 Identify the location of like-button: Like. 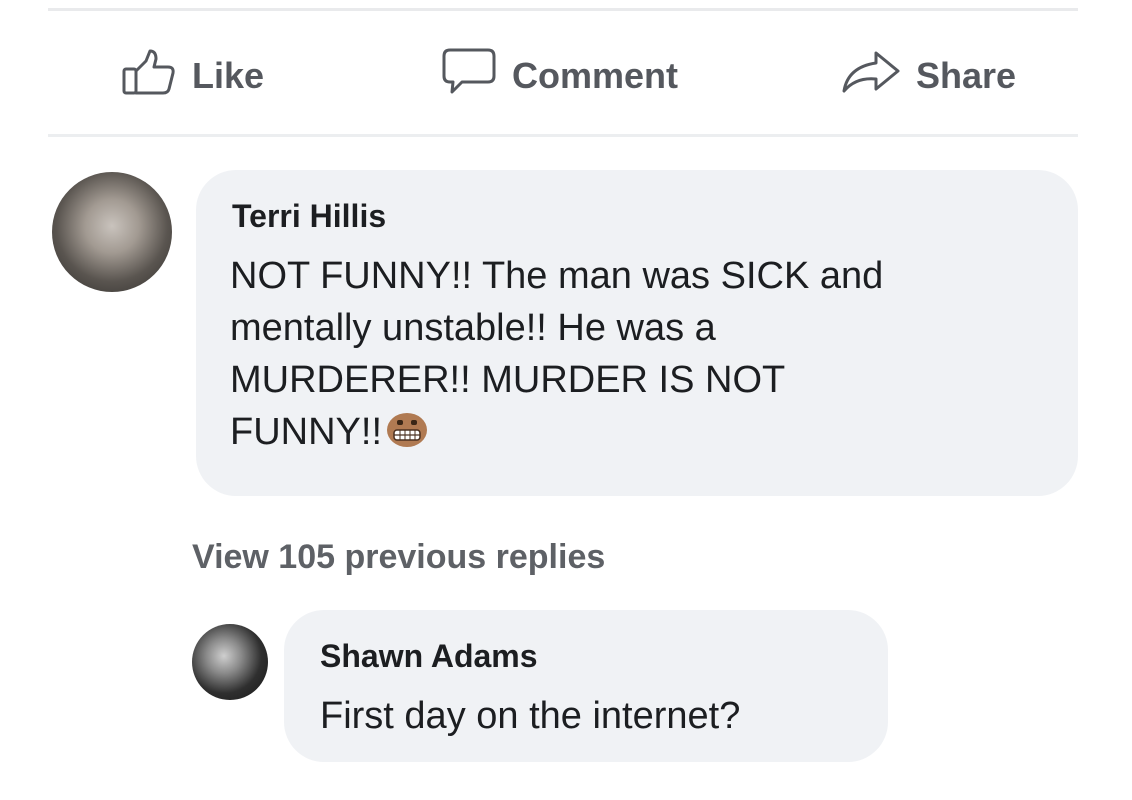
(192, 76).